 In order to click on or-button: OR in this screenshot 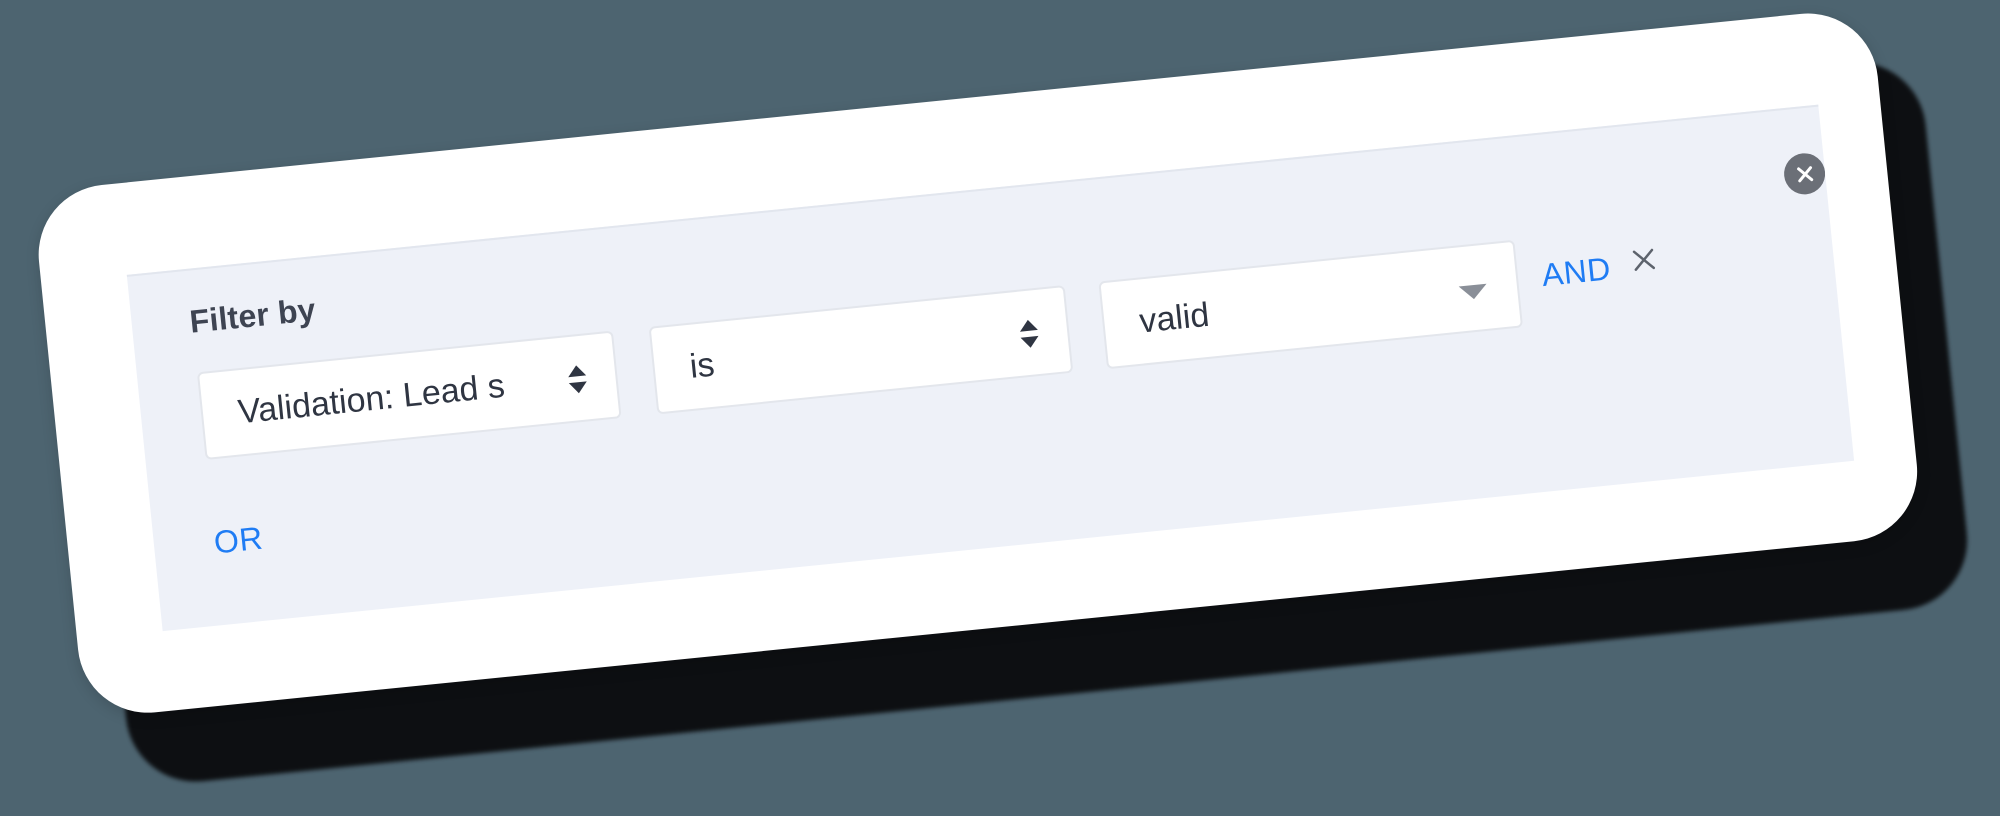, I will do `click(238, 541)`.